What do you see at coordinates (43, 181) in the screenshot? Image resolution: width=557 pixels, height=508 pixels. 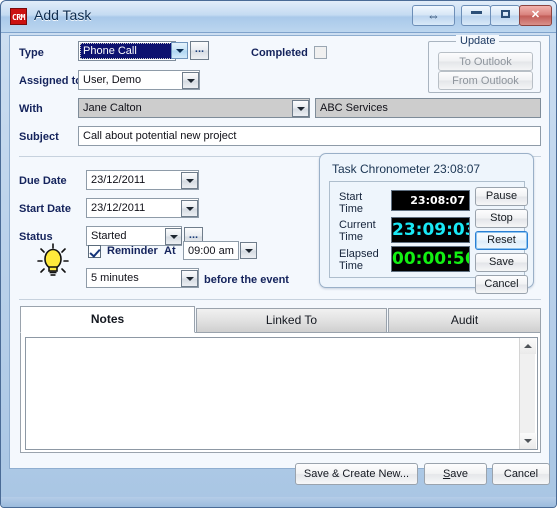 I see `due-date-label: Due Date` at bounding box center [43, 181].